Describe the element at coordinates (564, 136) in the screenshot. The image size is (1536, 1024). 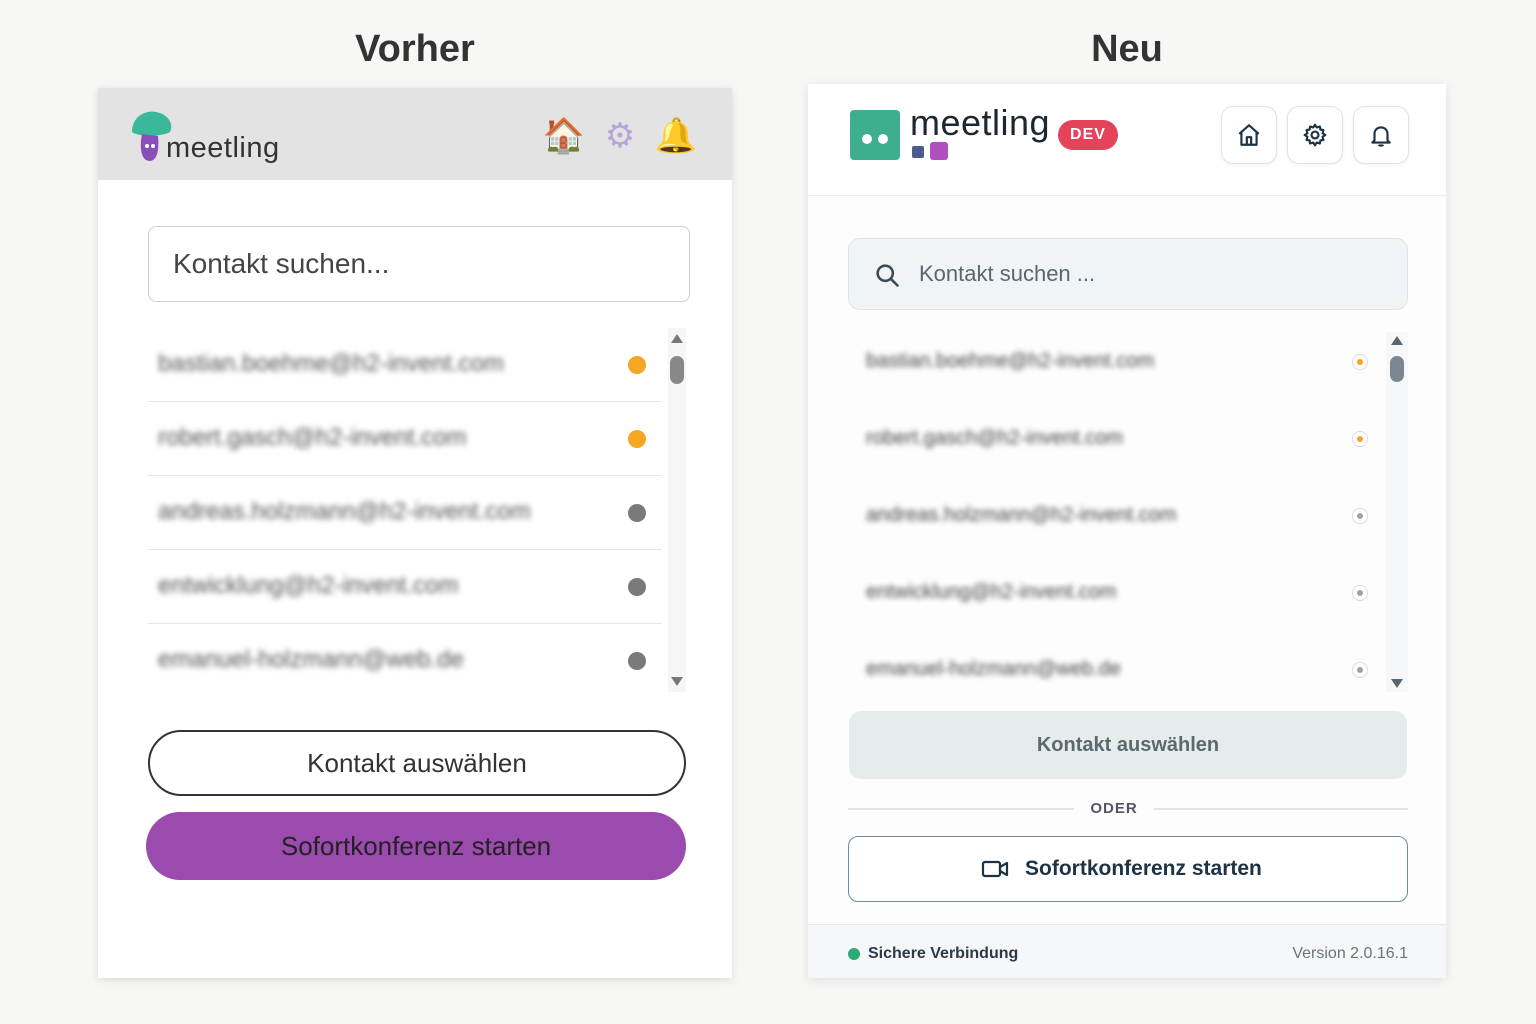
I see `home-icon: 🏠` at that location.